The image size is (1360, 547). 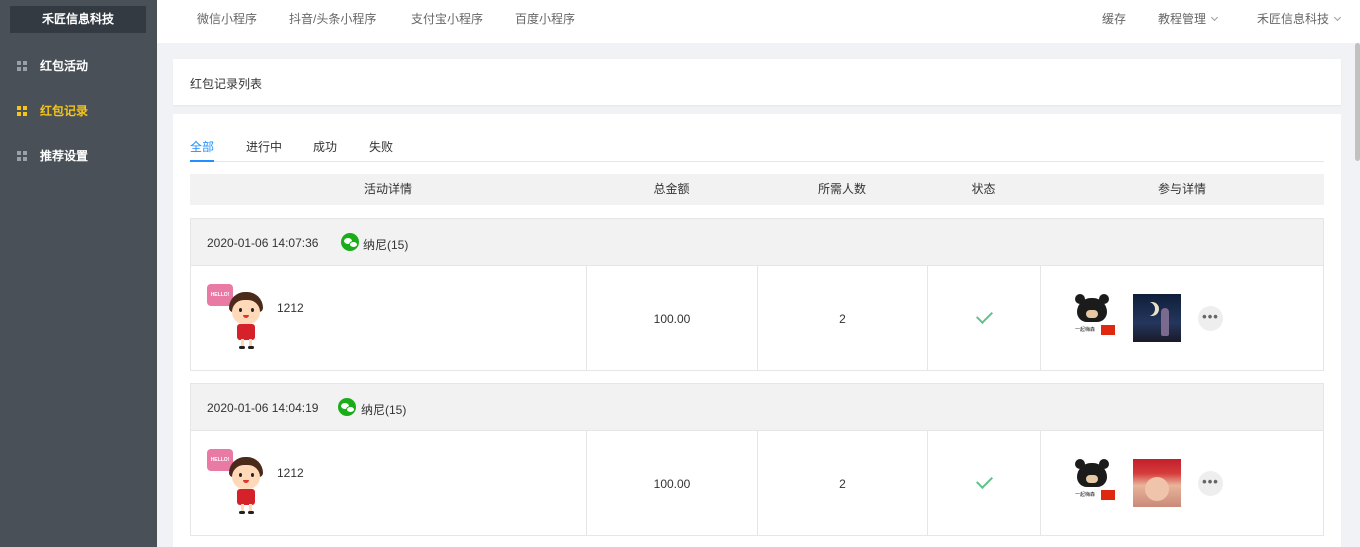 I want to click on account-menu-label: 禾匠信息科技, so click(x=1293, y=19).